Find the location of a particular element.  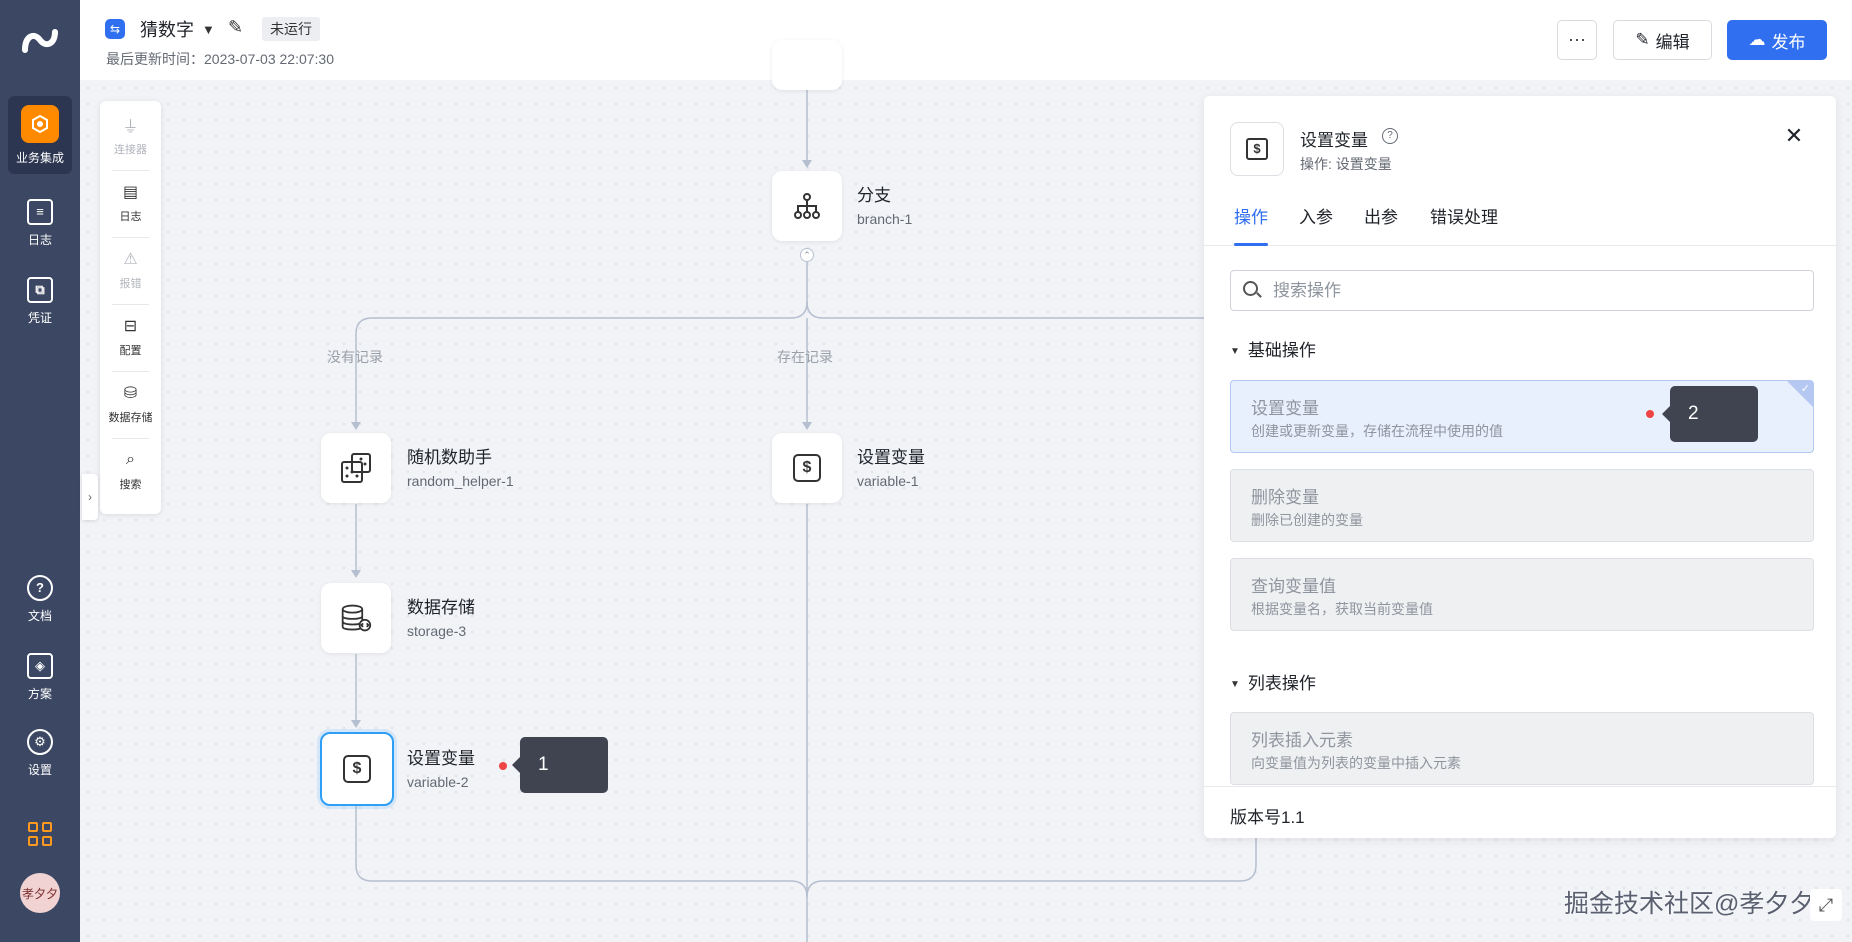

op-card-query-variable: 查询变量值 根据变量名，获取当前变量值 is located at coordinates (1522, 594).